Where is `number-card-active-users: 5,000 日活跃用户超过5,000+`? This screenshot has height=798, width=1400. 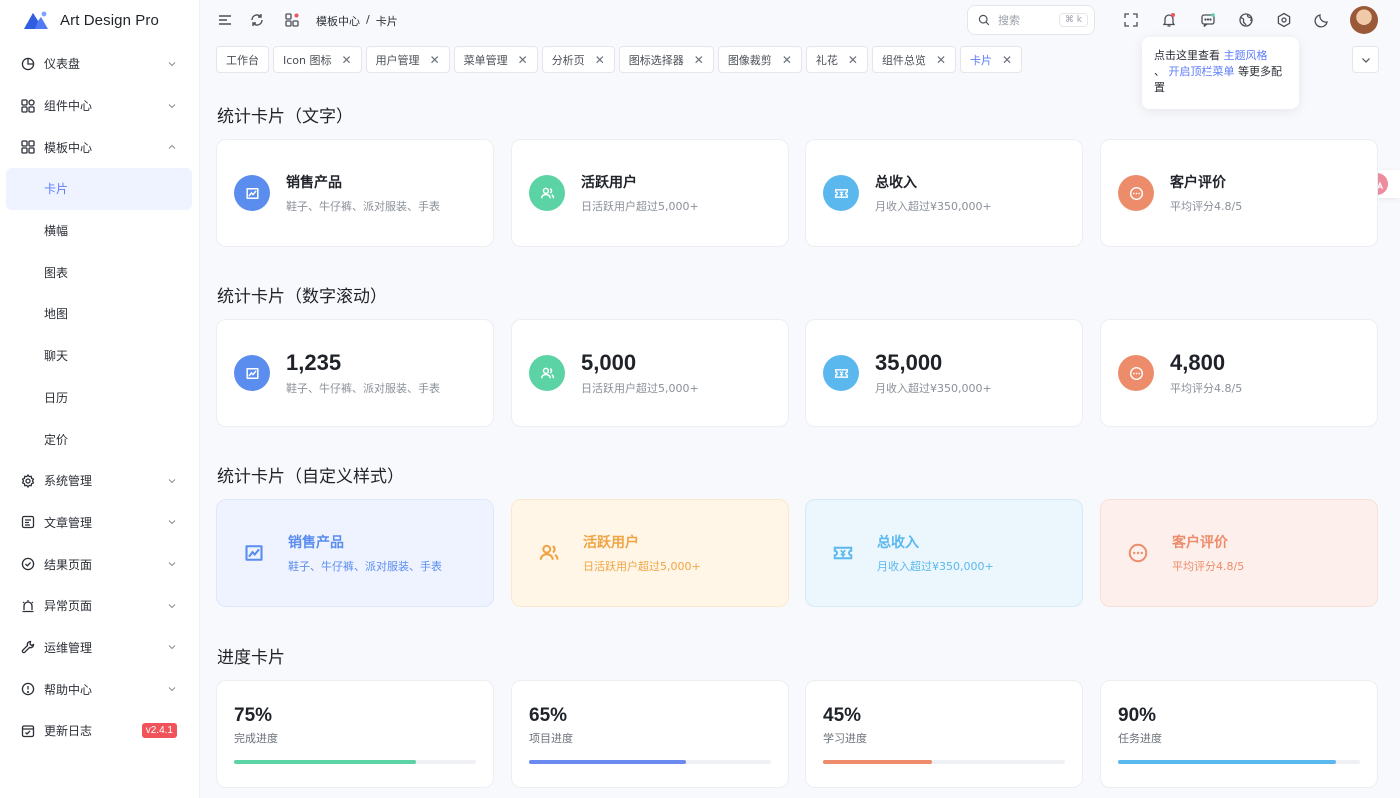 number-card-active-users: 5,000 日活跃用户超过5,000+ is located at coordinates (650, 373).